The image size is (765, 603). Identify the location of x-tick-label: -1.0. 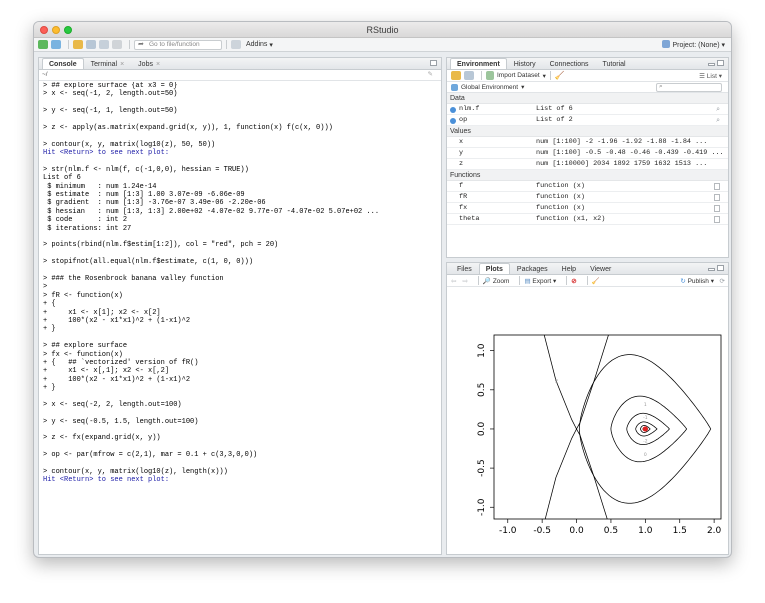
(508, 531).